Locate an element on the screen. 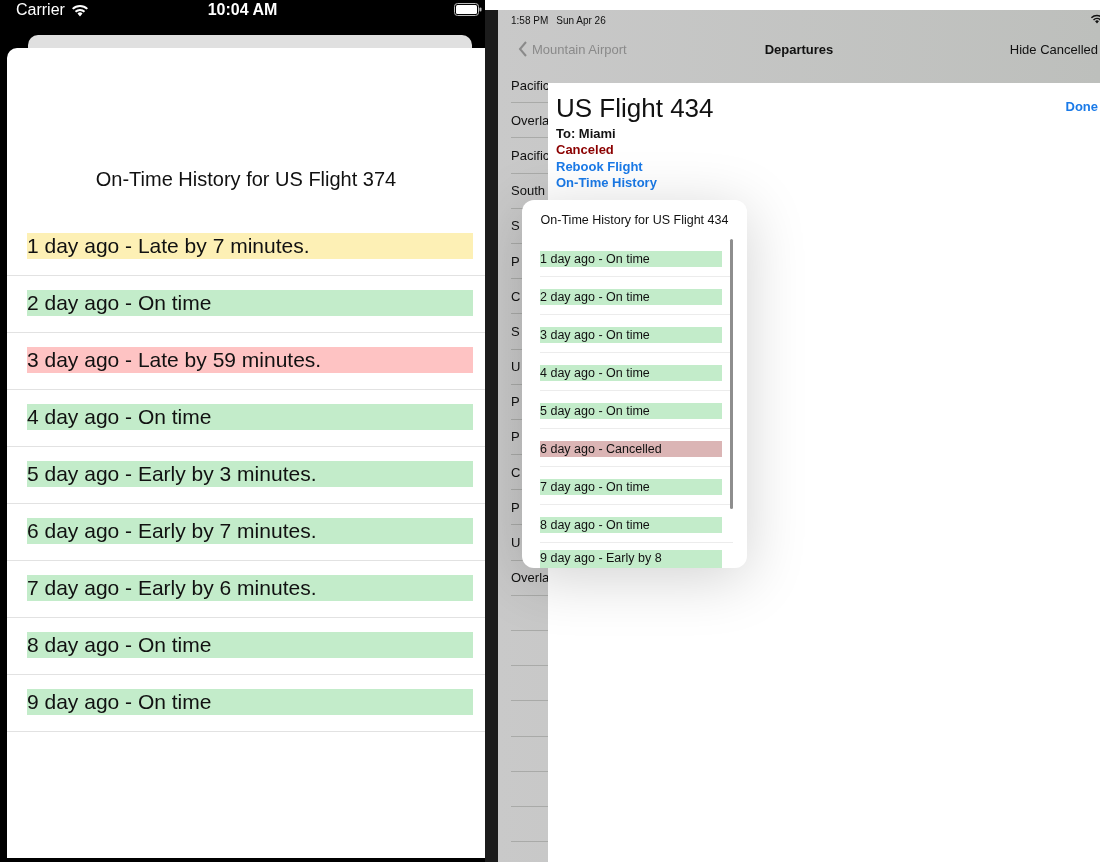 This screenshot has height=862, width=1100. flight-status: Canceled is located at coordinates (585, 150).